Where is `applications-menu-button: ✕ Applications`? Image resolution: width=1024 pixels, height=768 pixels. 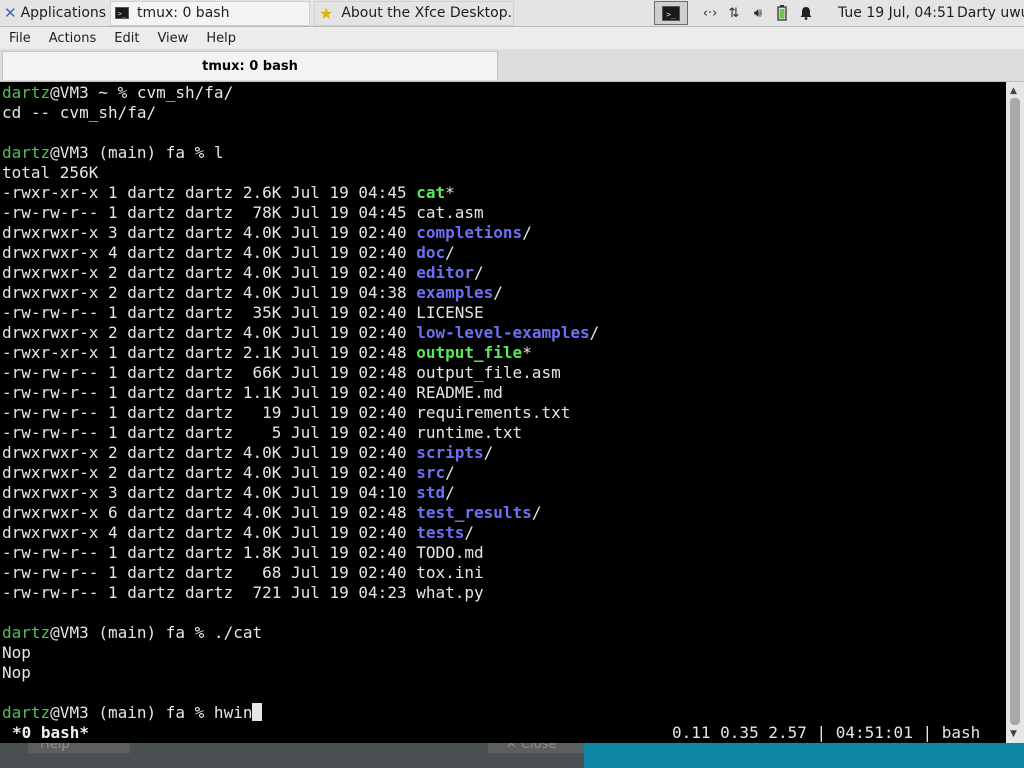 applications-menu-button: ✕ Applications is located at coordinates (53, 13).